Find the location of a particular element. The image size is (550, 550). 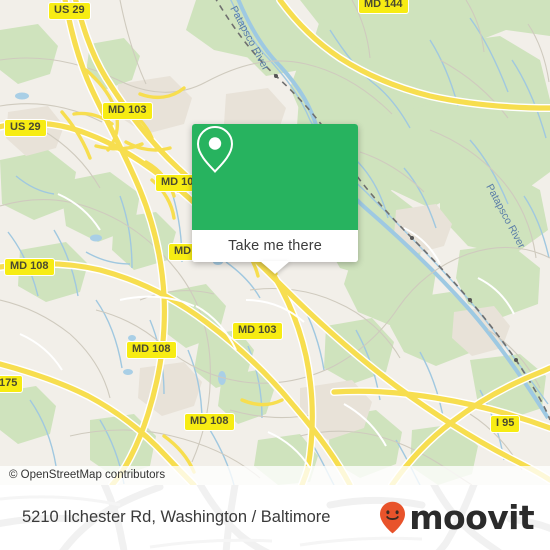

shield-us-29-top: US 29 is located at coordinates (69, 11).